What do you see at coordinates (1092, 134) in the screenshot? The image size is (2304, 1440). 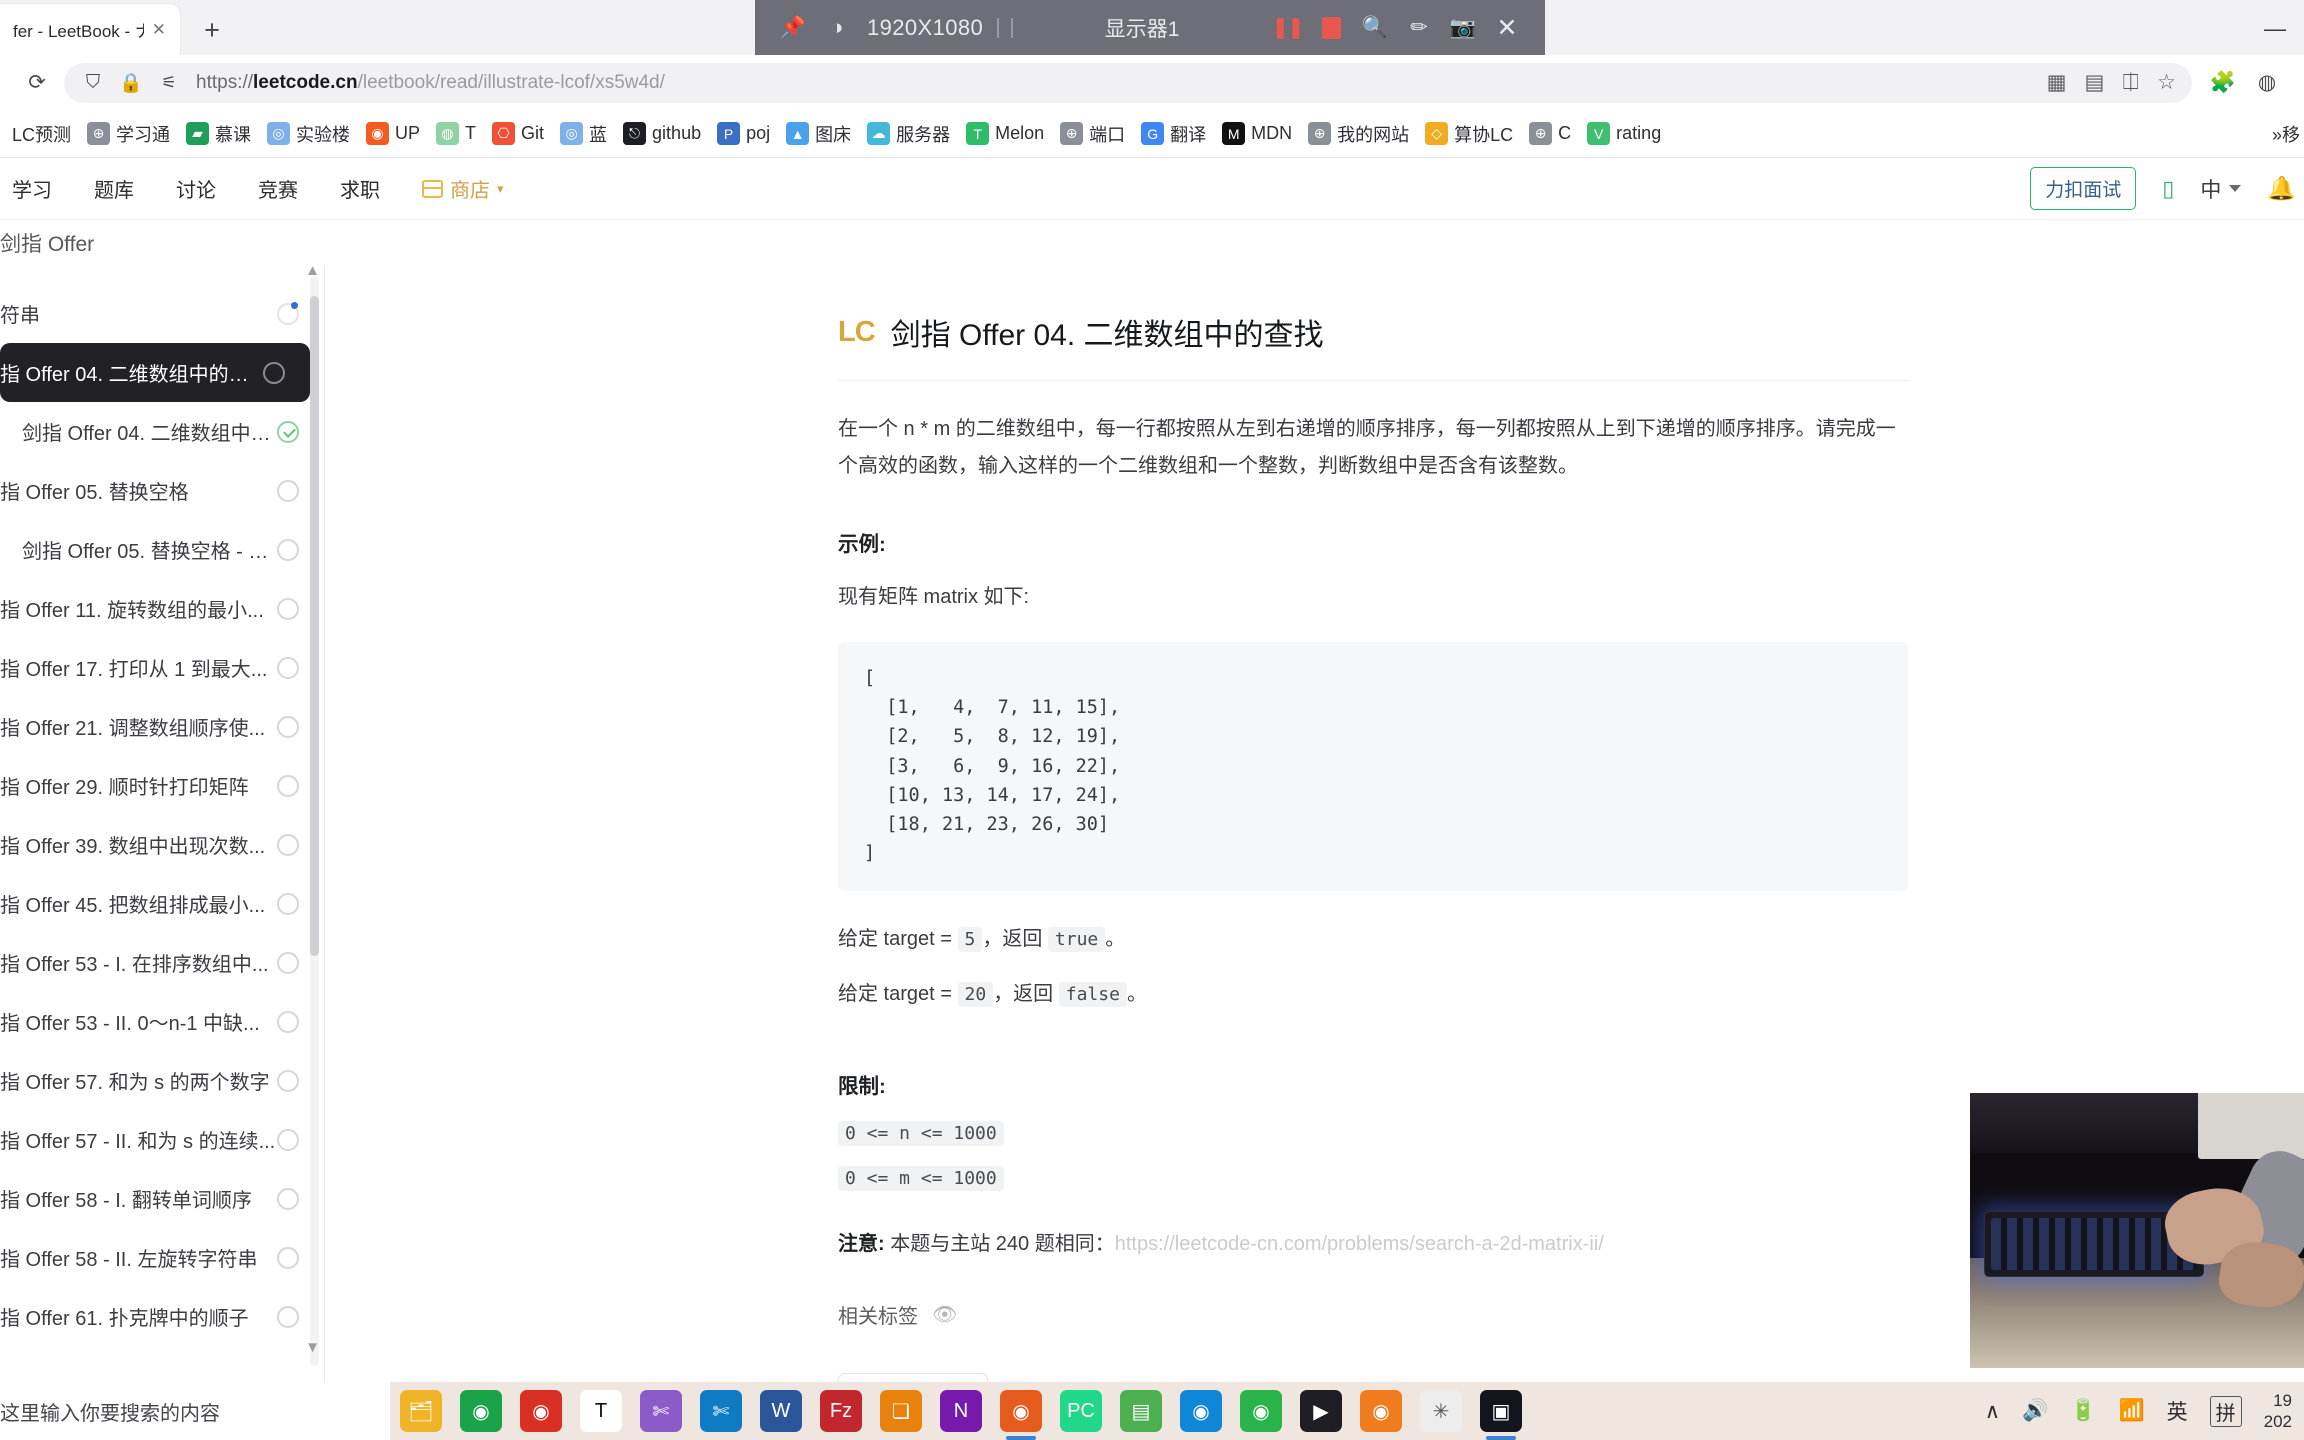 I see `bookmark-item: ⊕ 端口` at bounding box center [1092, 134].